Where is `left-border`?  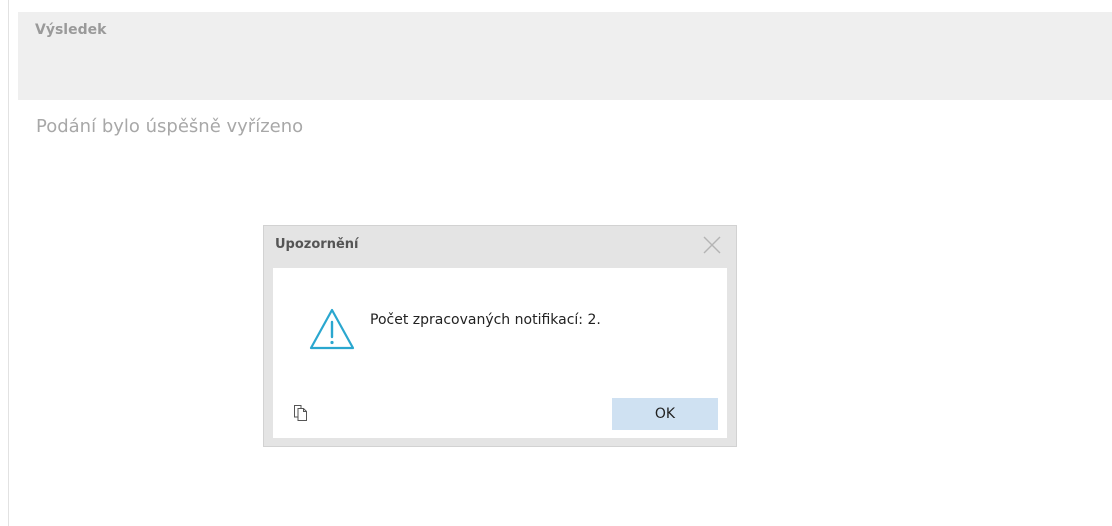
left-border is located at coordinates (8, 263).